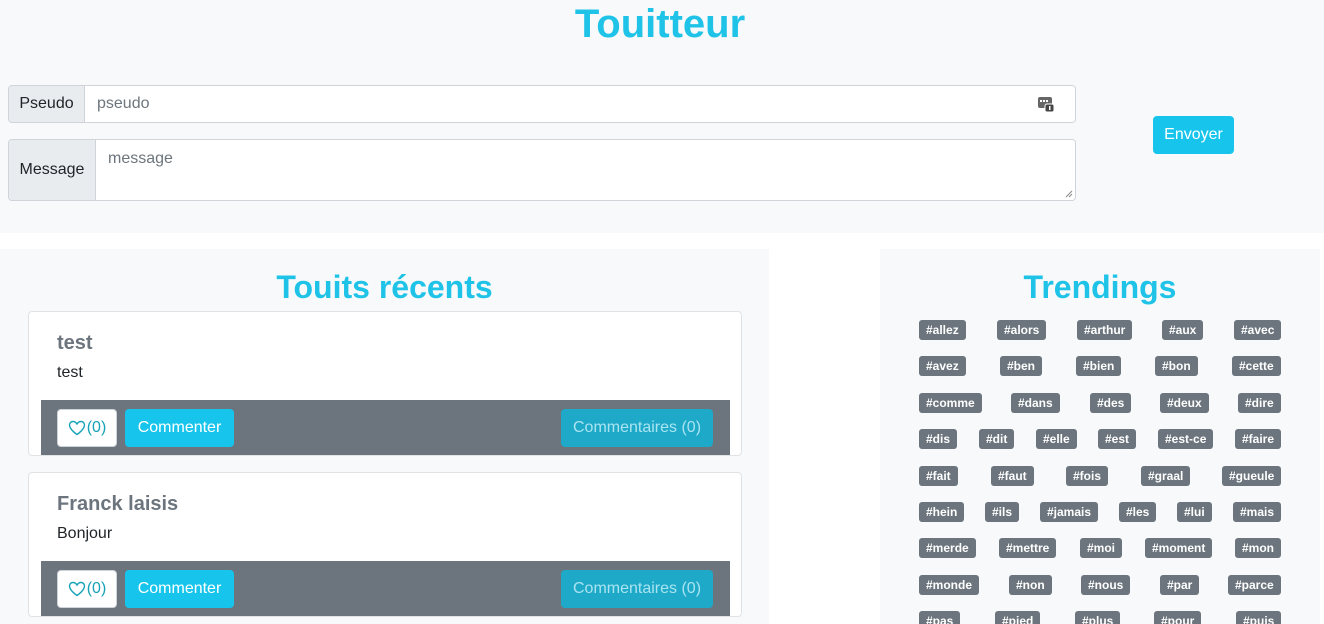 The image size is (1324, 624). I want to click on trending-tag: #merde, so click(947, 548).